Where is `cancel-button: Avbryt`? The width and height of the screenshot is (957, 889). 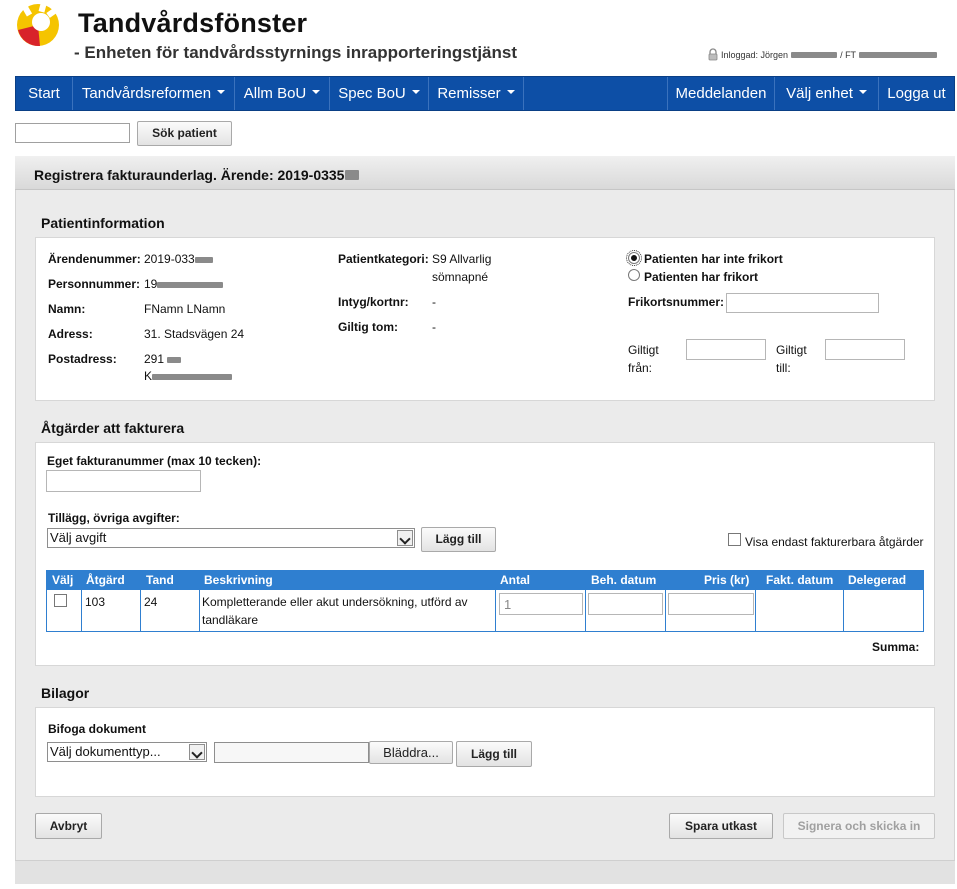 cancel-button: Avbryt is located at coordinates (68, 826).